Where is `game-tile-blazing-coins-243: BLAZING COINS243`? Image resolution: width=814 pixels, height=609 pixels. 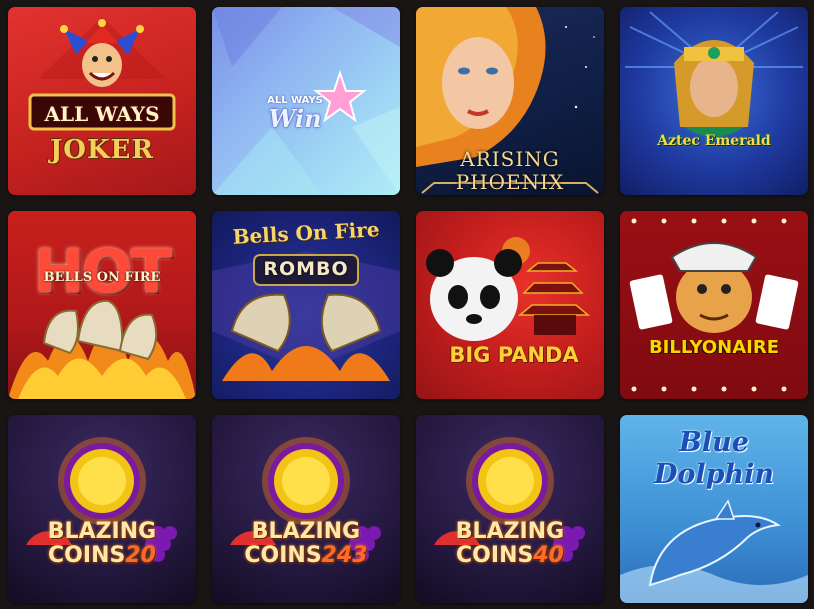
game-tile-blazing-coins-243: BLAZING COINS243 is located at coordinates (306, 509).